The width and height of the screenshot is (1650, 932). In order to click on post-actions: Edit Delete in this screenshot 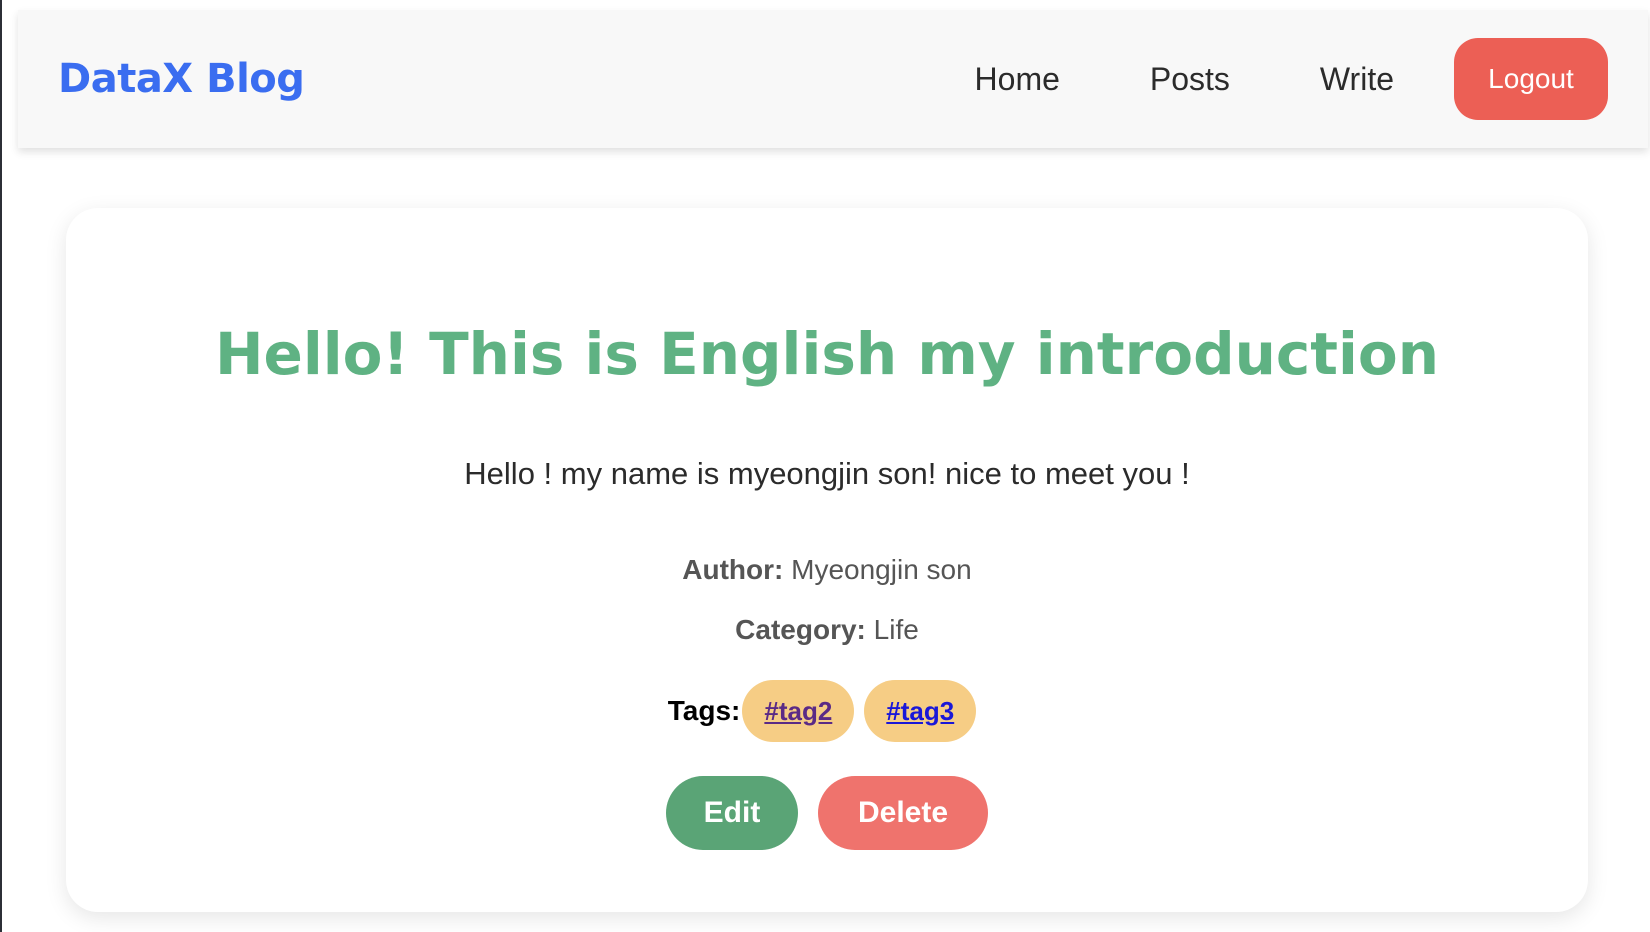, I will do `click(827, 813)`.